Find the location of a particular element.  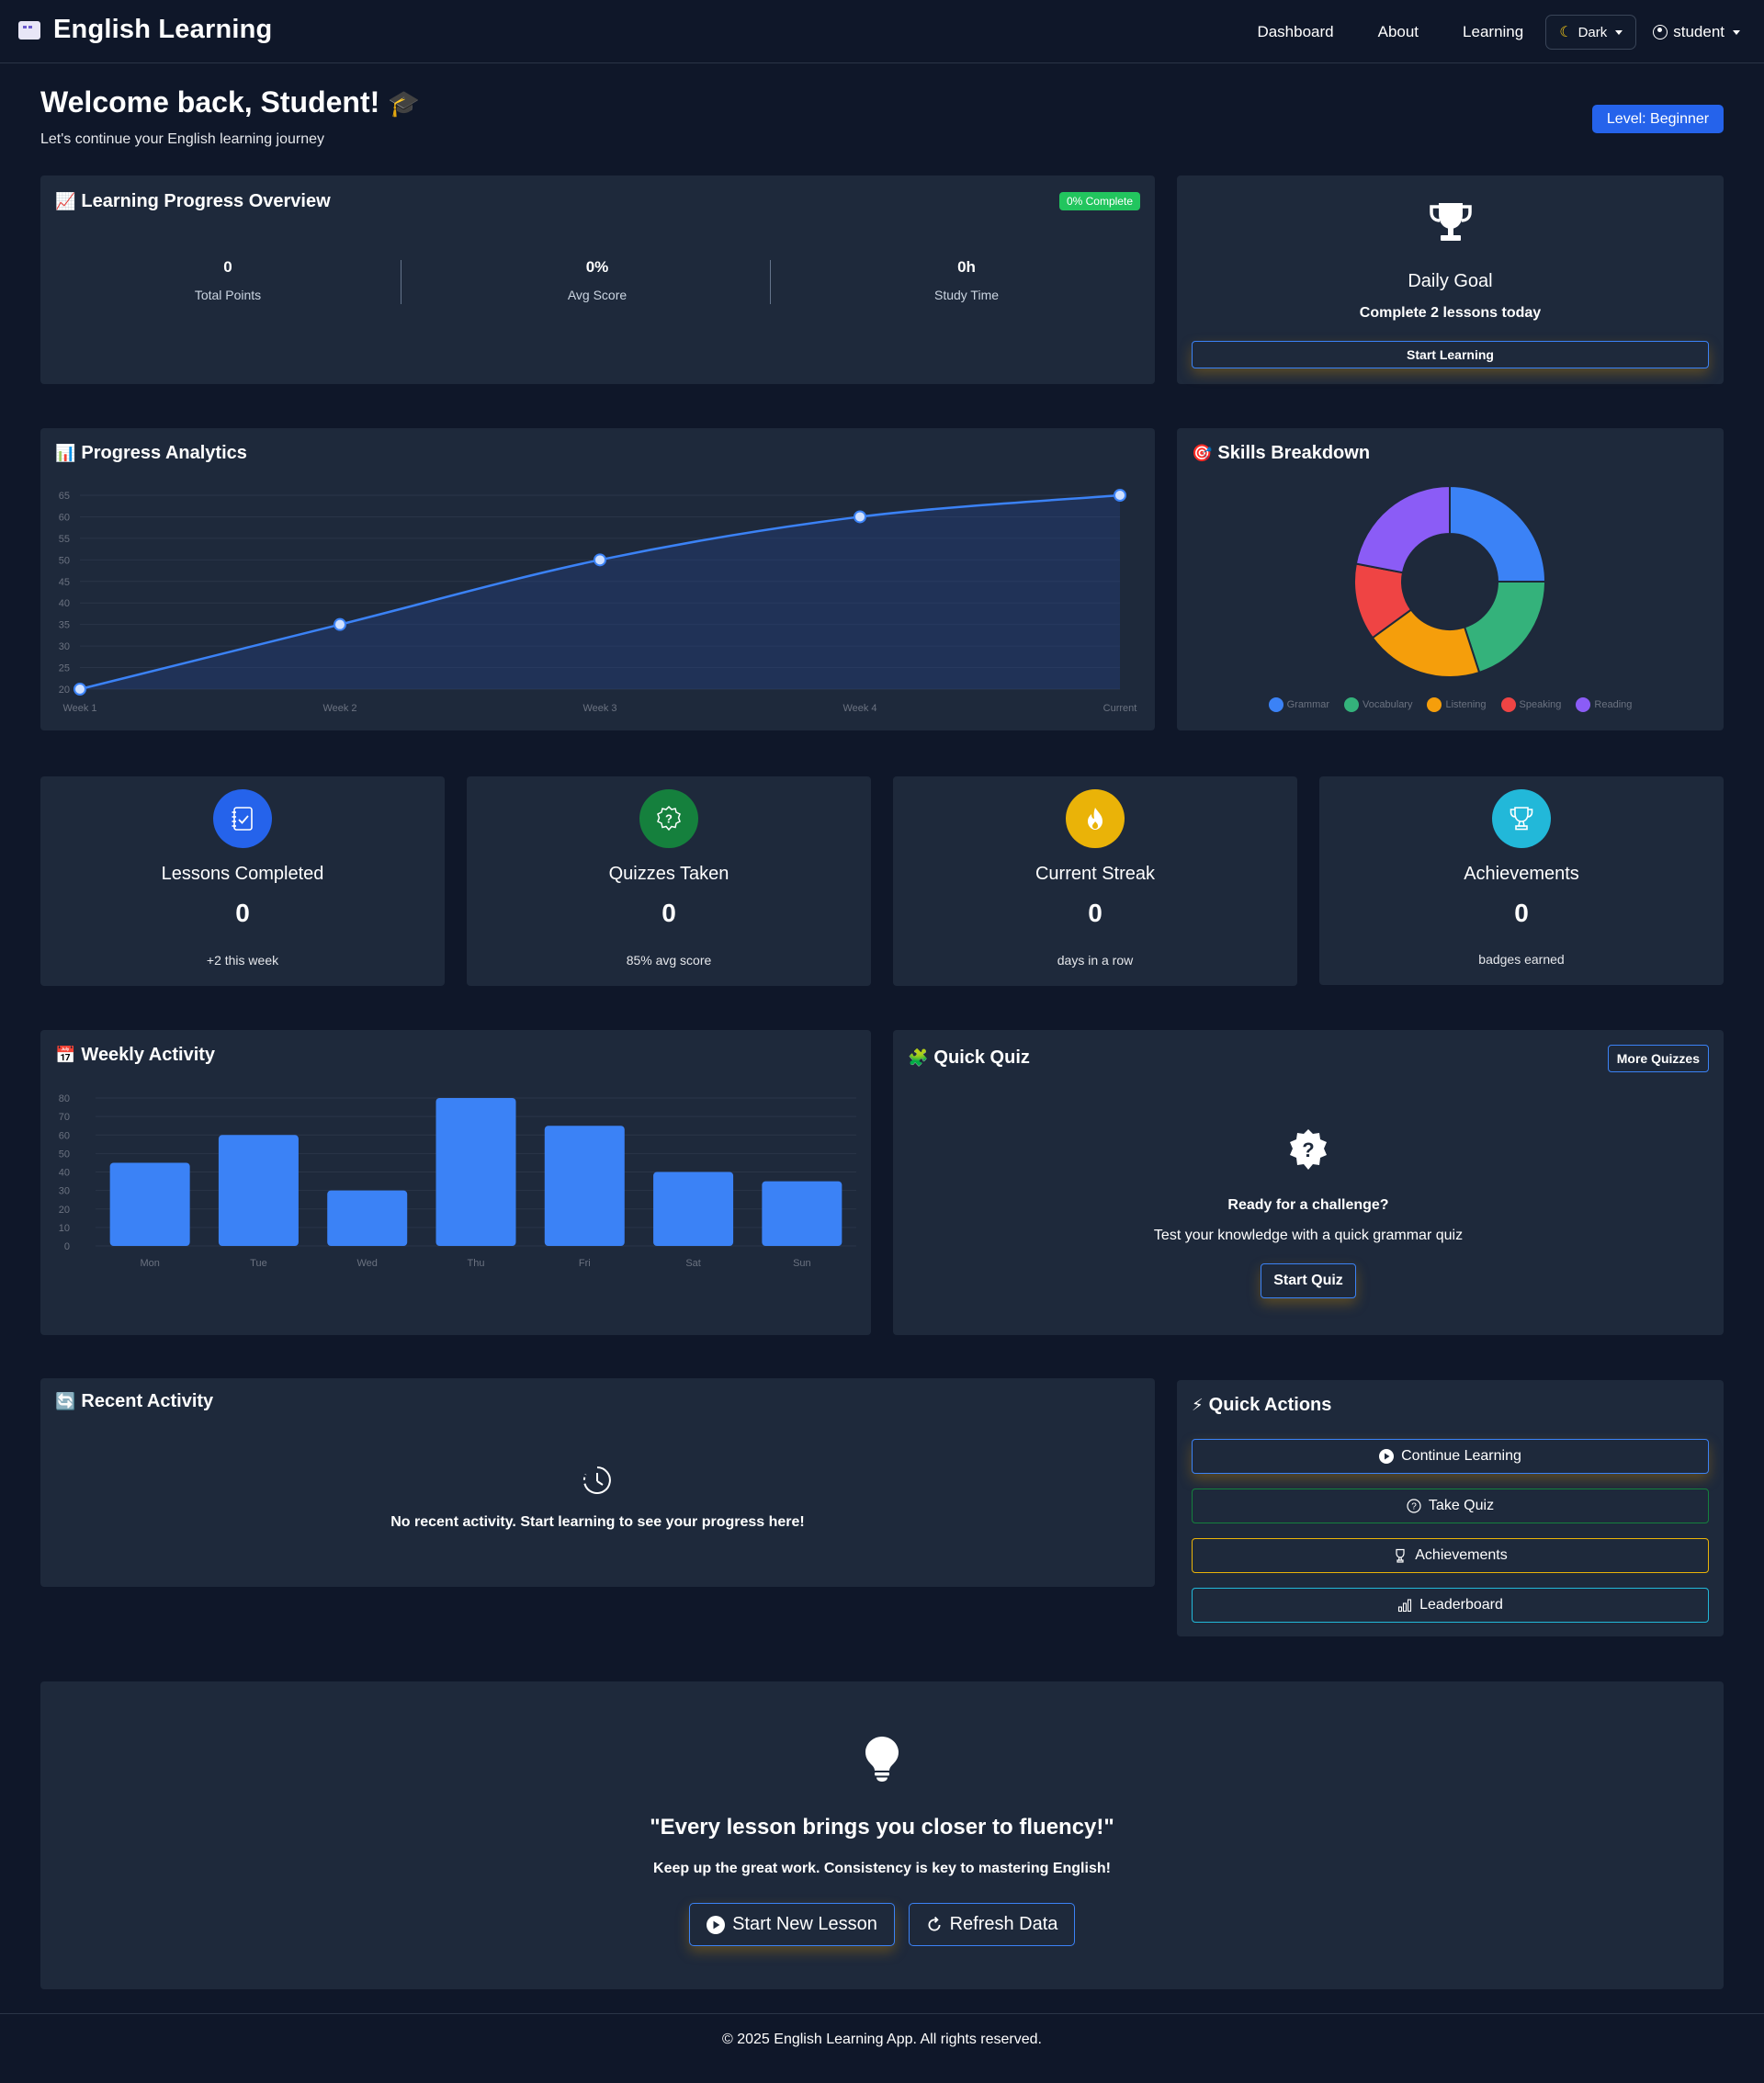

legend-item: Vocabulary is located at coordinates (1378, 704).